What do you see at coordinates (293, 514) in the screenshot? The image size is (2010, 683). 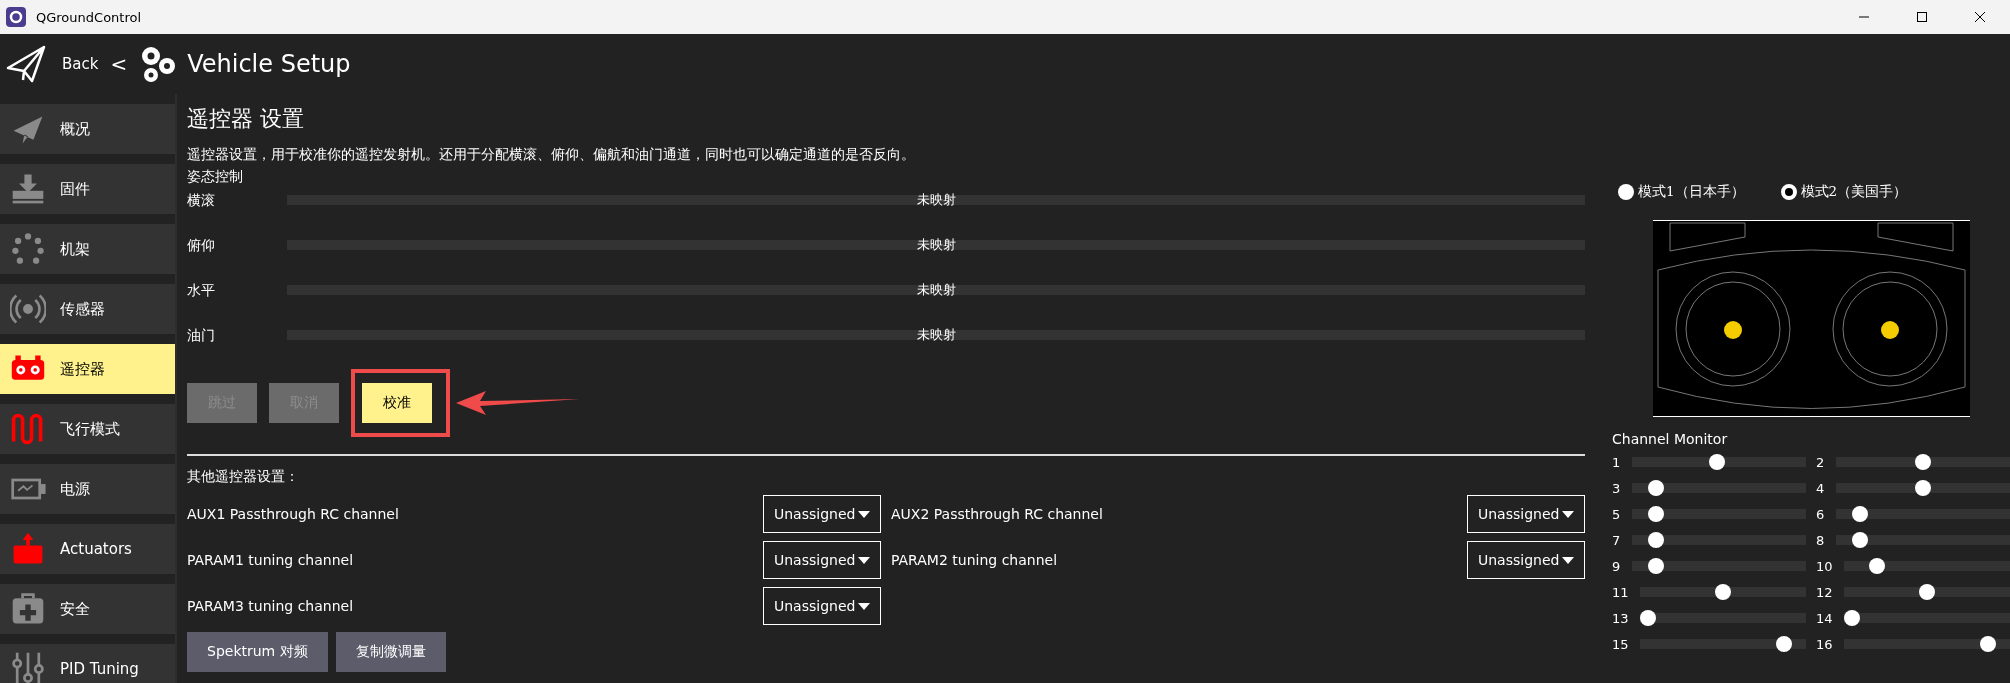 I see `setting-label: AUX1 Passthrough RC channel` at bounding box center [293, 514].